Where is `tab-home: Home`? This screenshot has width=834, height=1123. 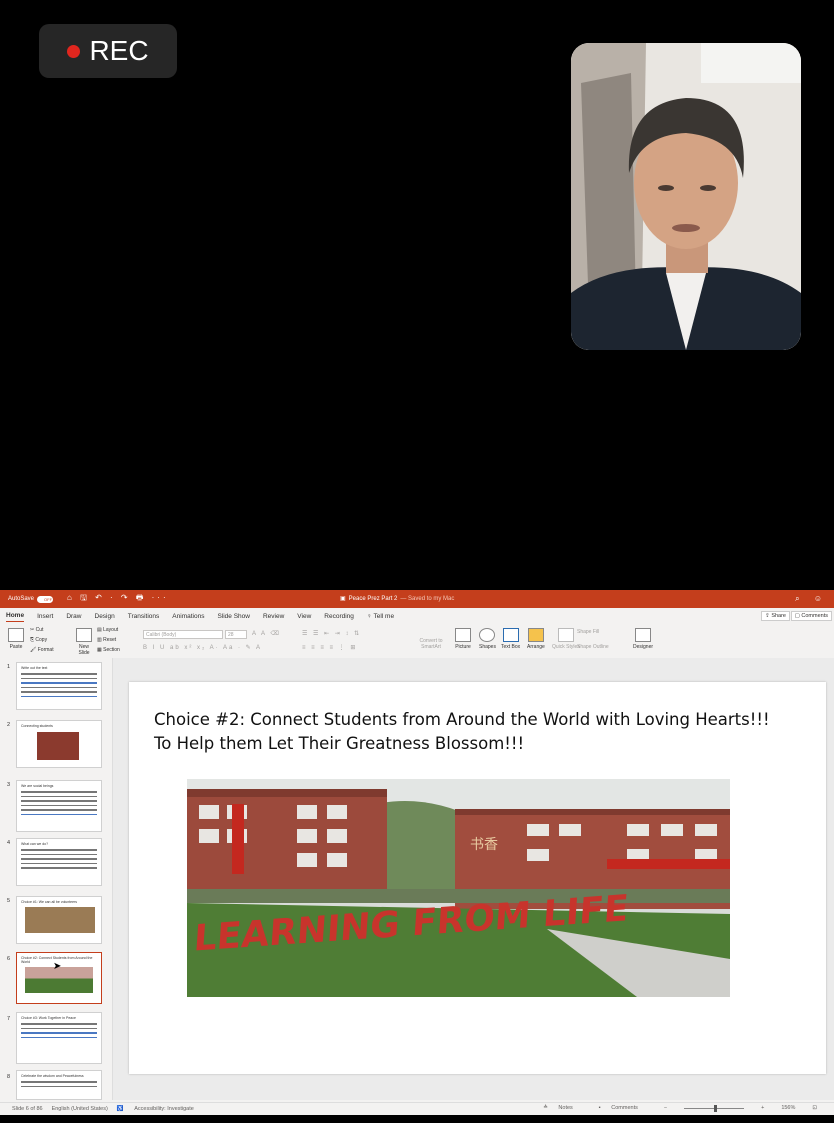
tab-home: Home is located at coordinates (15, 616).